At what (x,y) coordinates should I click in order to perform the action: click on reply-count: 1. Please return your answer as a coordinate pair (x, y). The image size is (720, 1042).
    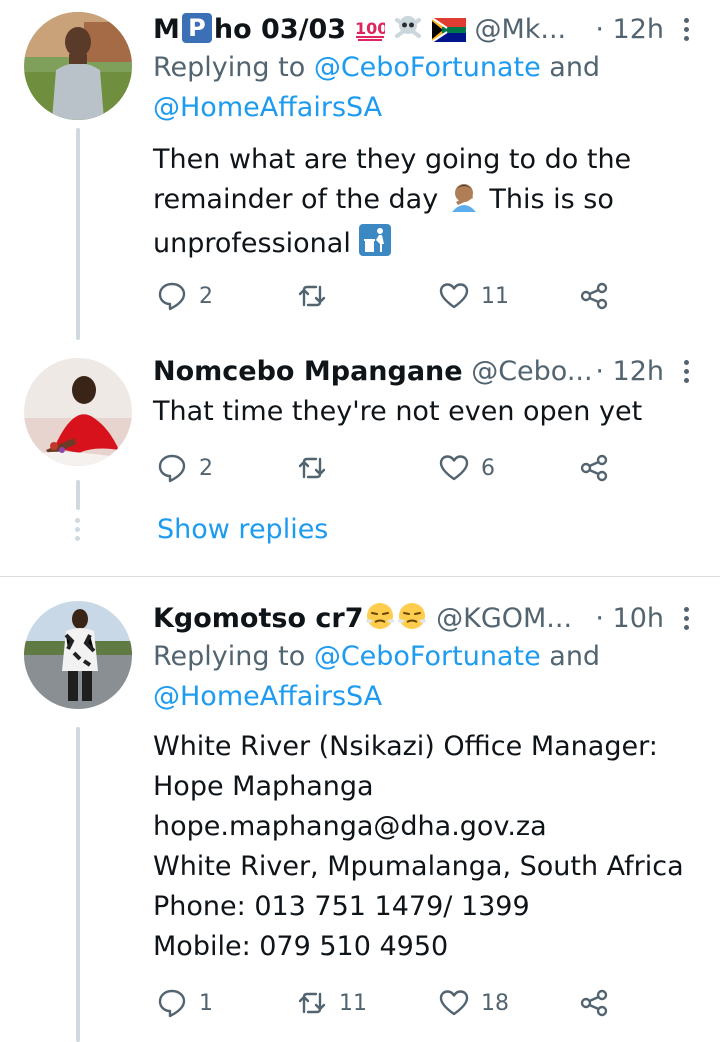
    Looking at the image, I should click on (206, 1003).